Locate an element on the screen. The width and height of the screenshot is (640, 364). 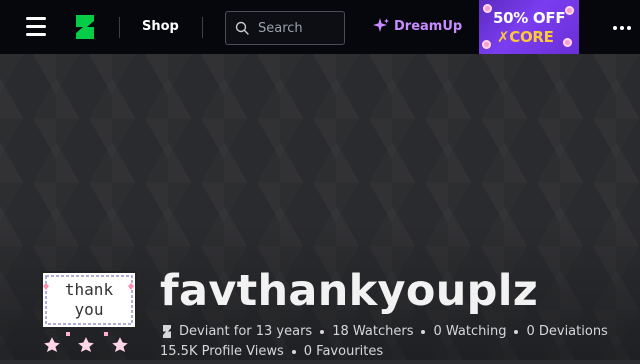
user-avatar: thank you is located at coordinates (90, 315).